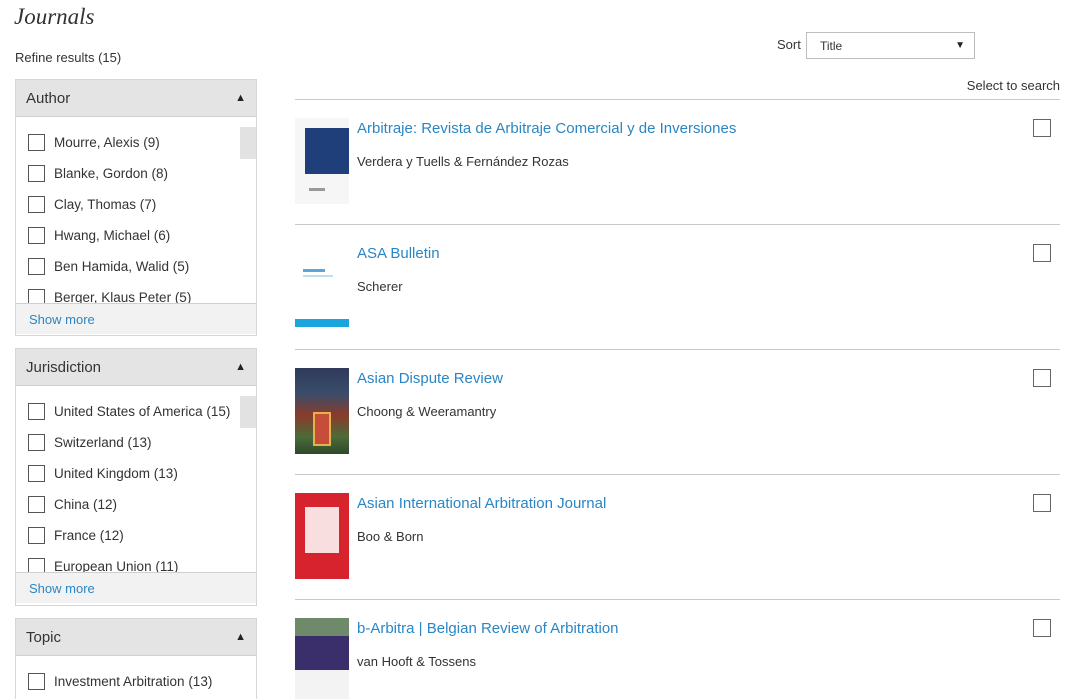 The height and width of the screenshot is (699, 1080). What do you see at coordinates (111, 173) in the screenshot?
I see `facet-option-label: Blanke, Gordon (8)` at bounding box center [111, 173].